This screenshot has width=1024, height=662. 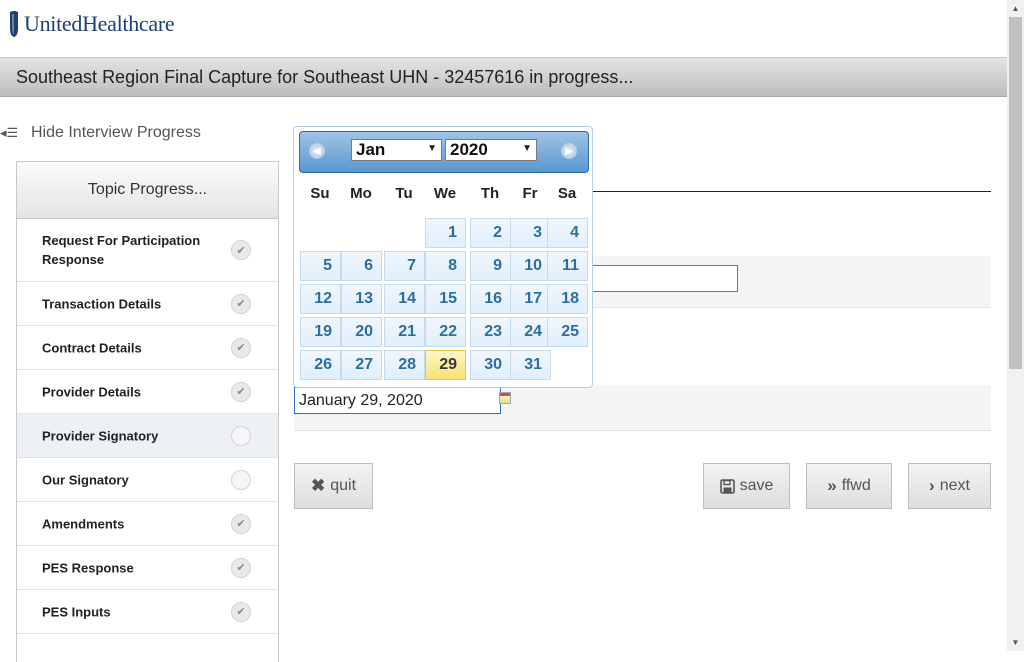 What do you see at coordinates (396, 150) in the screenshot?
I see `month-select: Jan ▼` at bounding box center [396, 150].